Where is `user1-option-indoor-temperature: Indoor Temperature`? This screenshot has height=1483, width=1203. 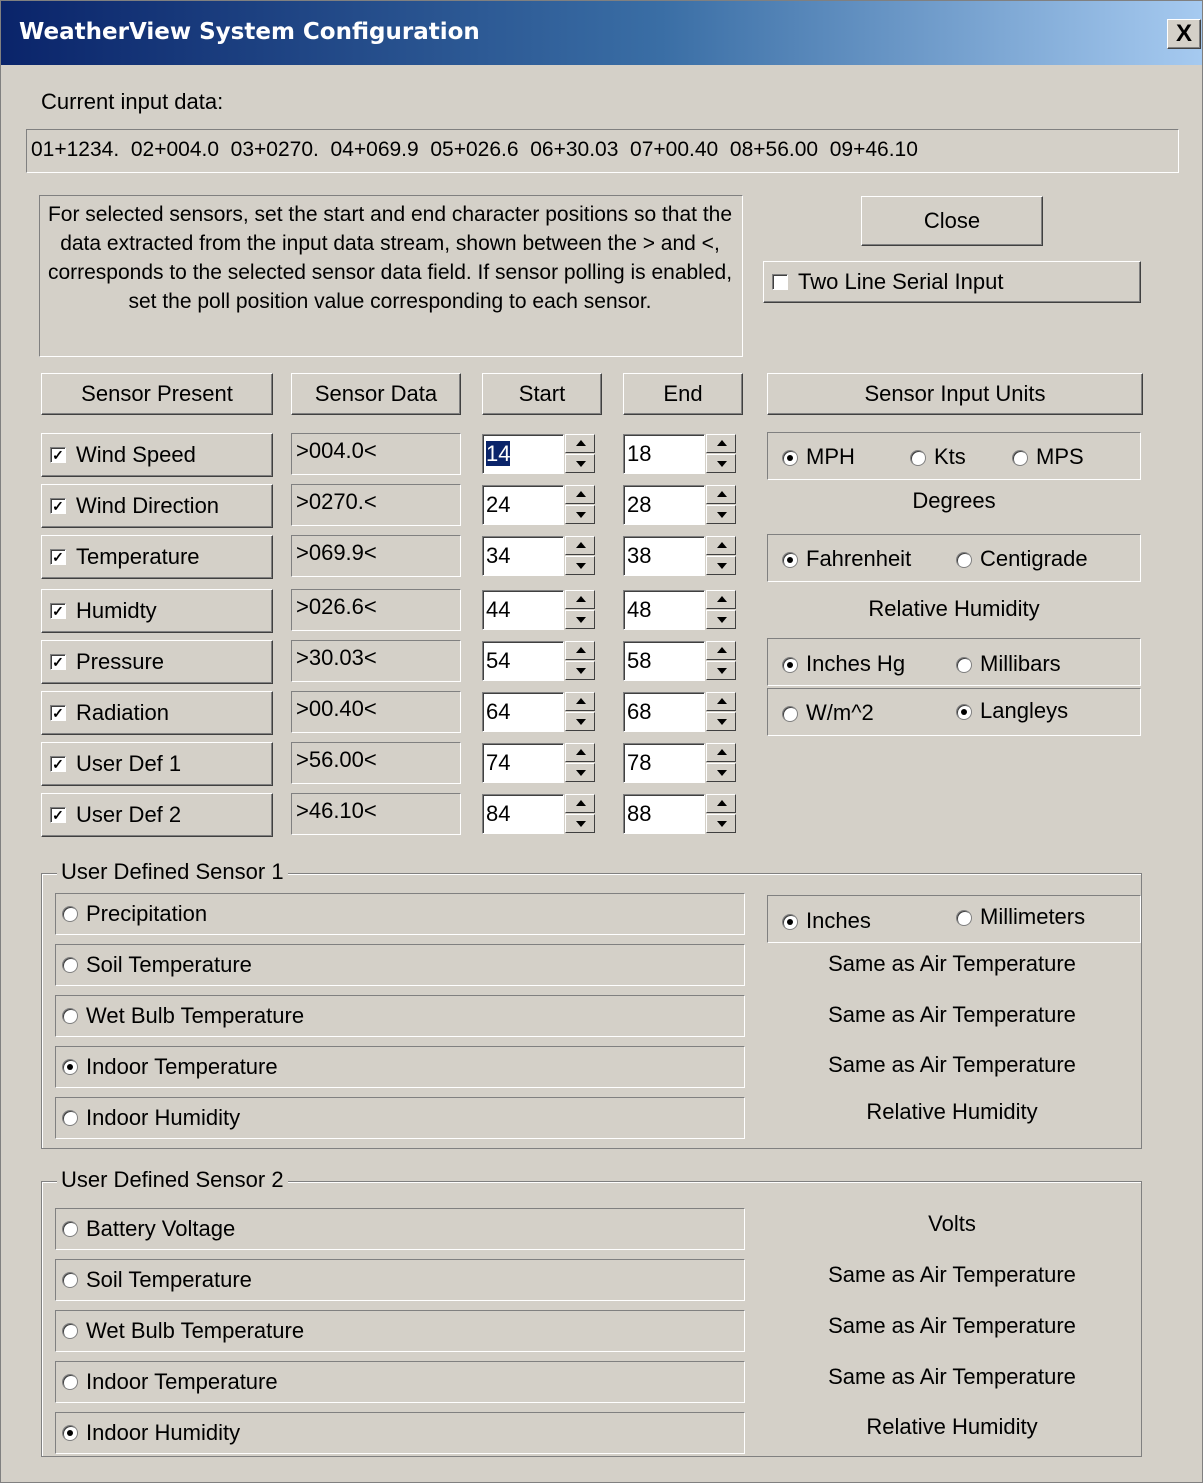 user1-option-indoor-temperature: Indoor Temperature is located at coordinates (400, 1067).